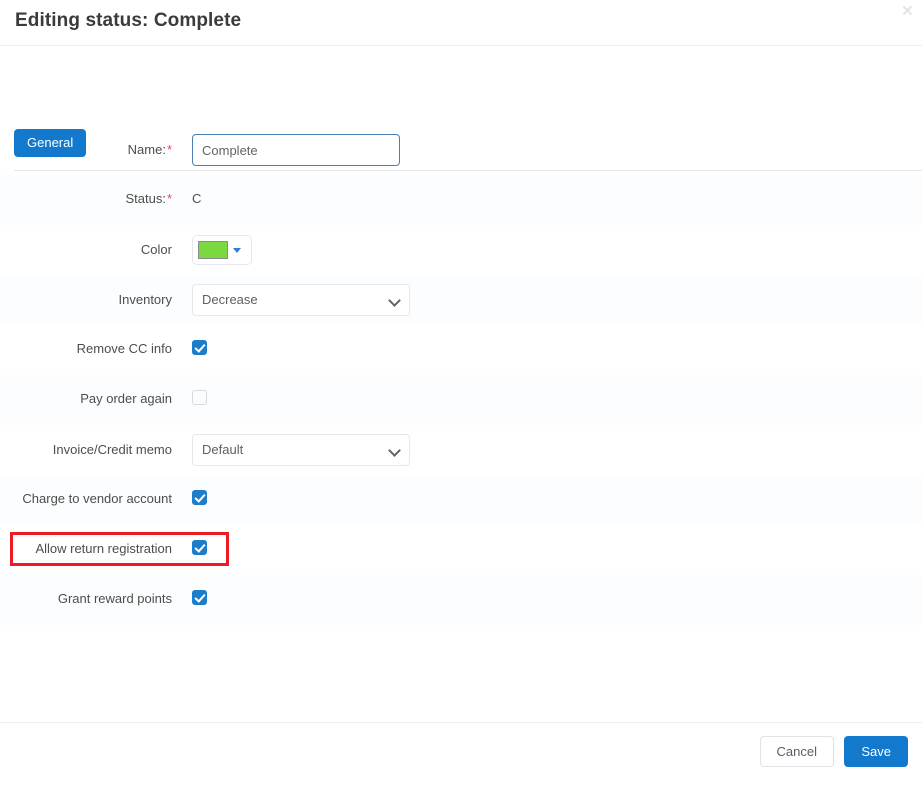 The image size is (922, 789). I want to click on label-invoice-credit-memo: Invoice/Credit memo, so click(112, 449).